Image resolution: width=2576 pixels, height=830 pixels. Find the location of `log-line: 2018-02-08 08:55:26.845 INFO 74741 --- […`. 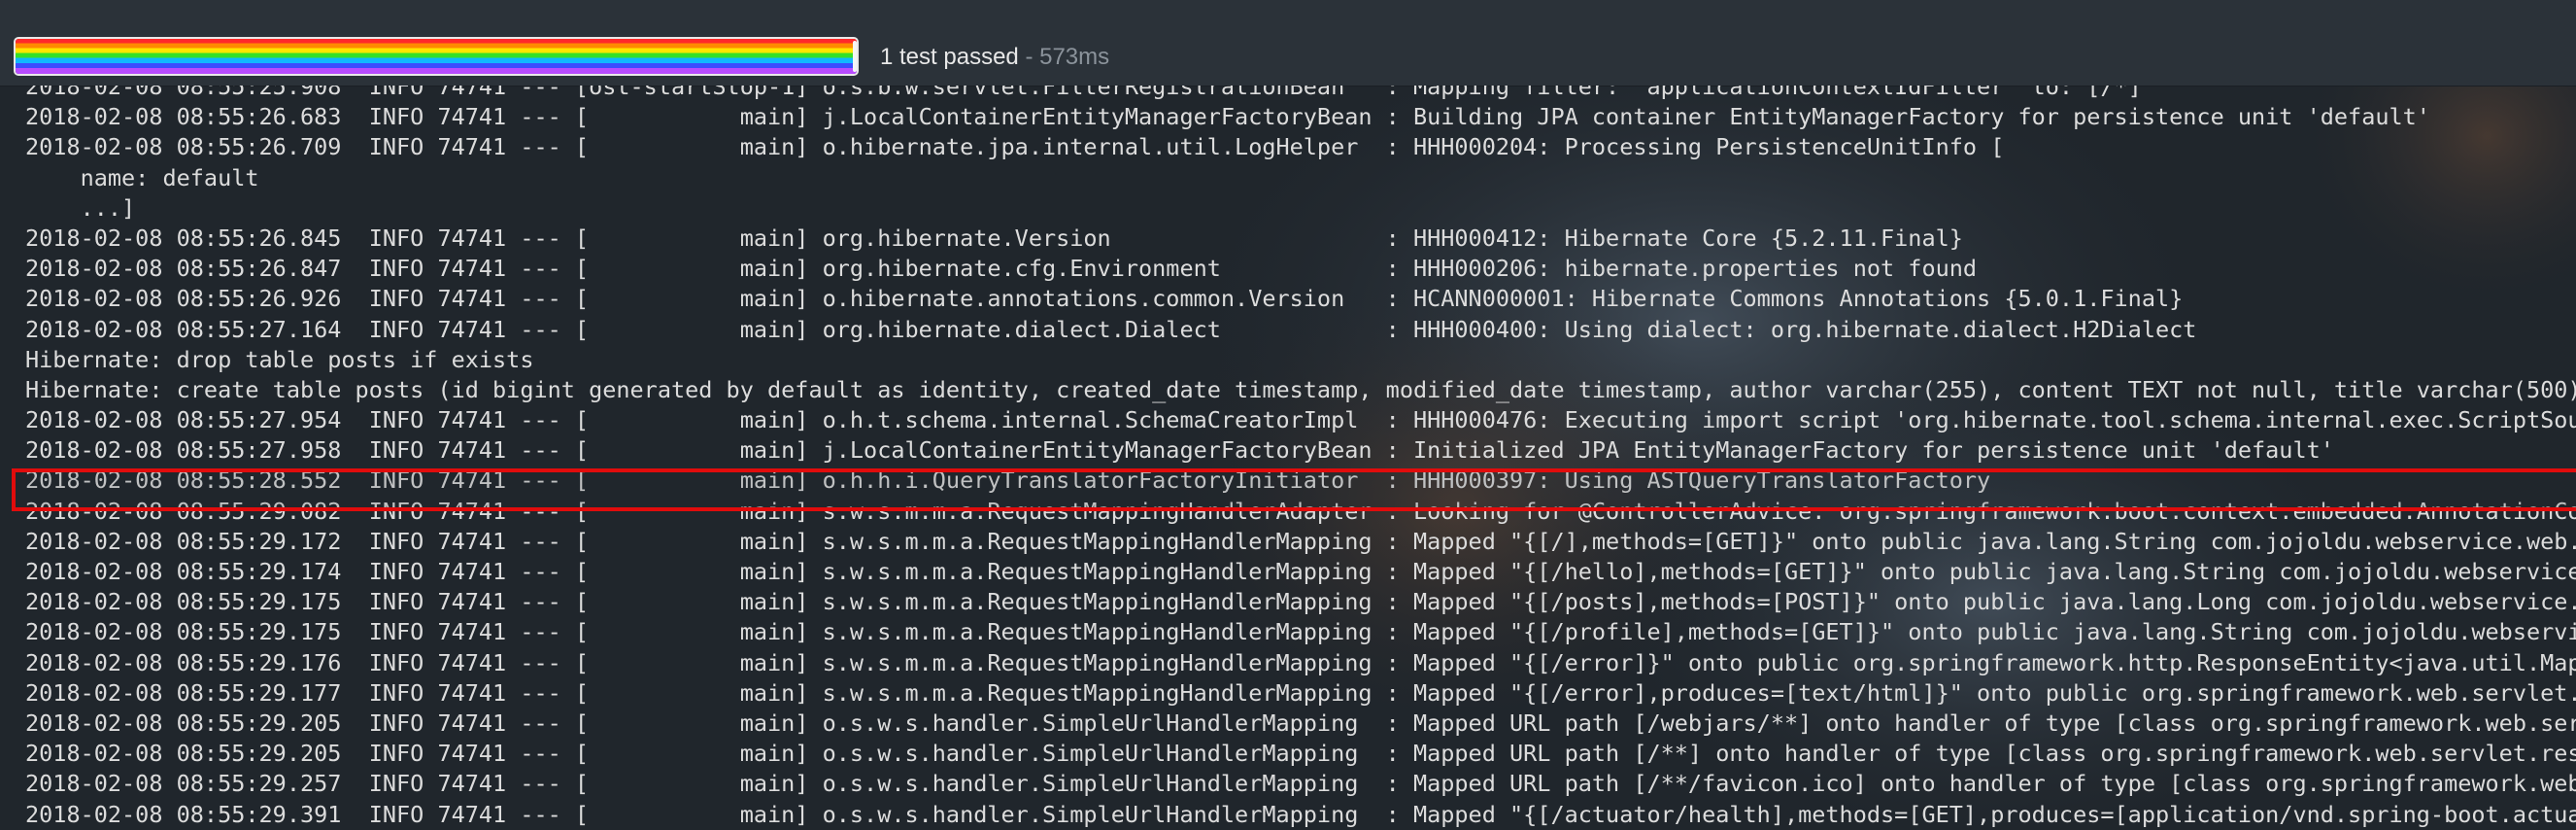

log-line: 2018-02-08 08:55:26.845 INFO 74741 --- [… is located at coordinates (994, 238).